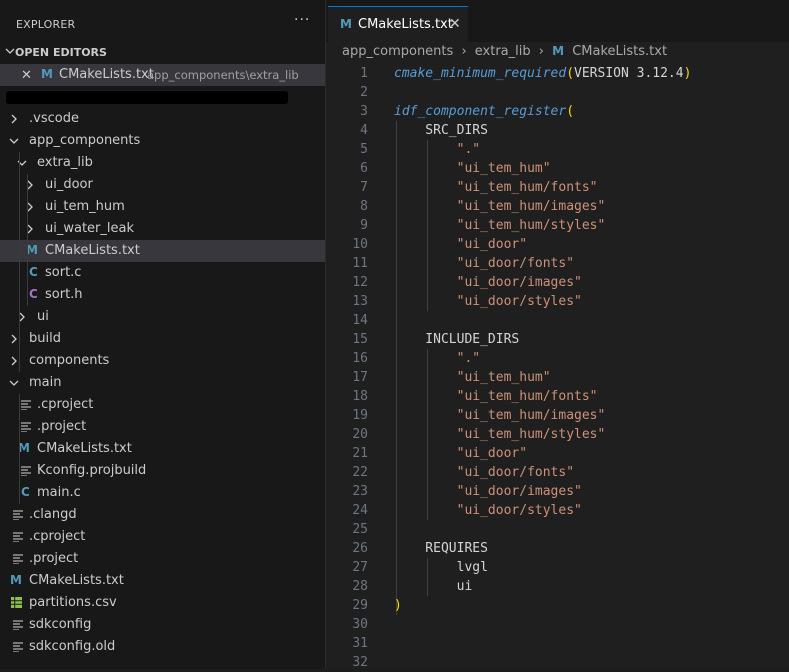 The image size is (789, 672). I want to click on tree-item: app_components, so click(162, 141).